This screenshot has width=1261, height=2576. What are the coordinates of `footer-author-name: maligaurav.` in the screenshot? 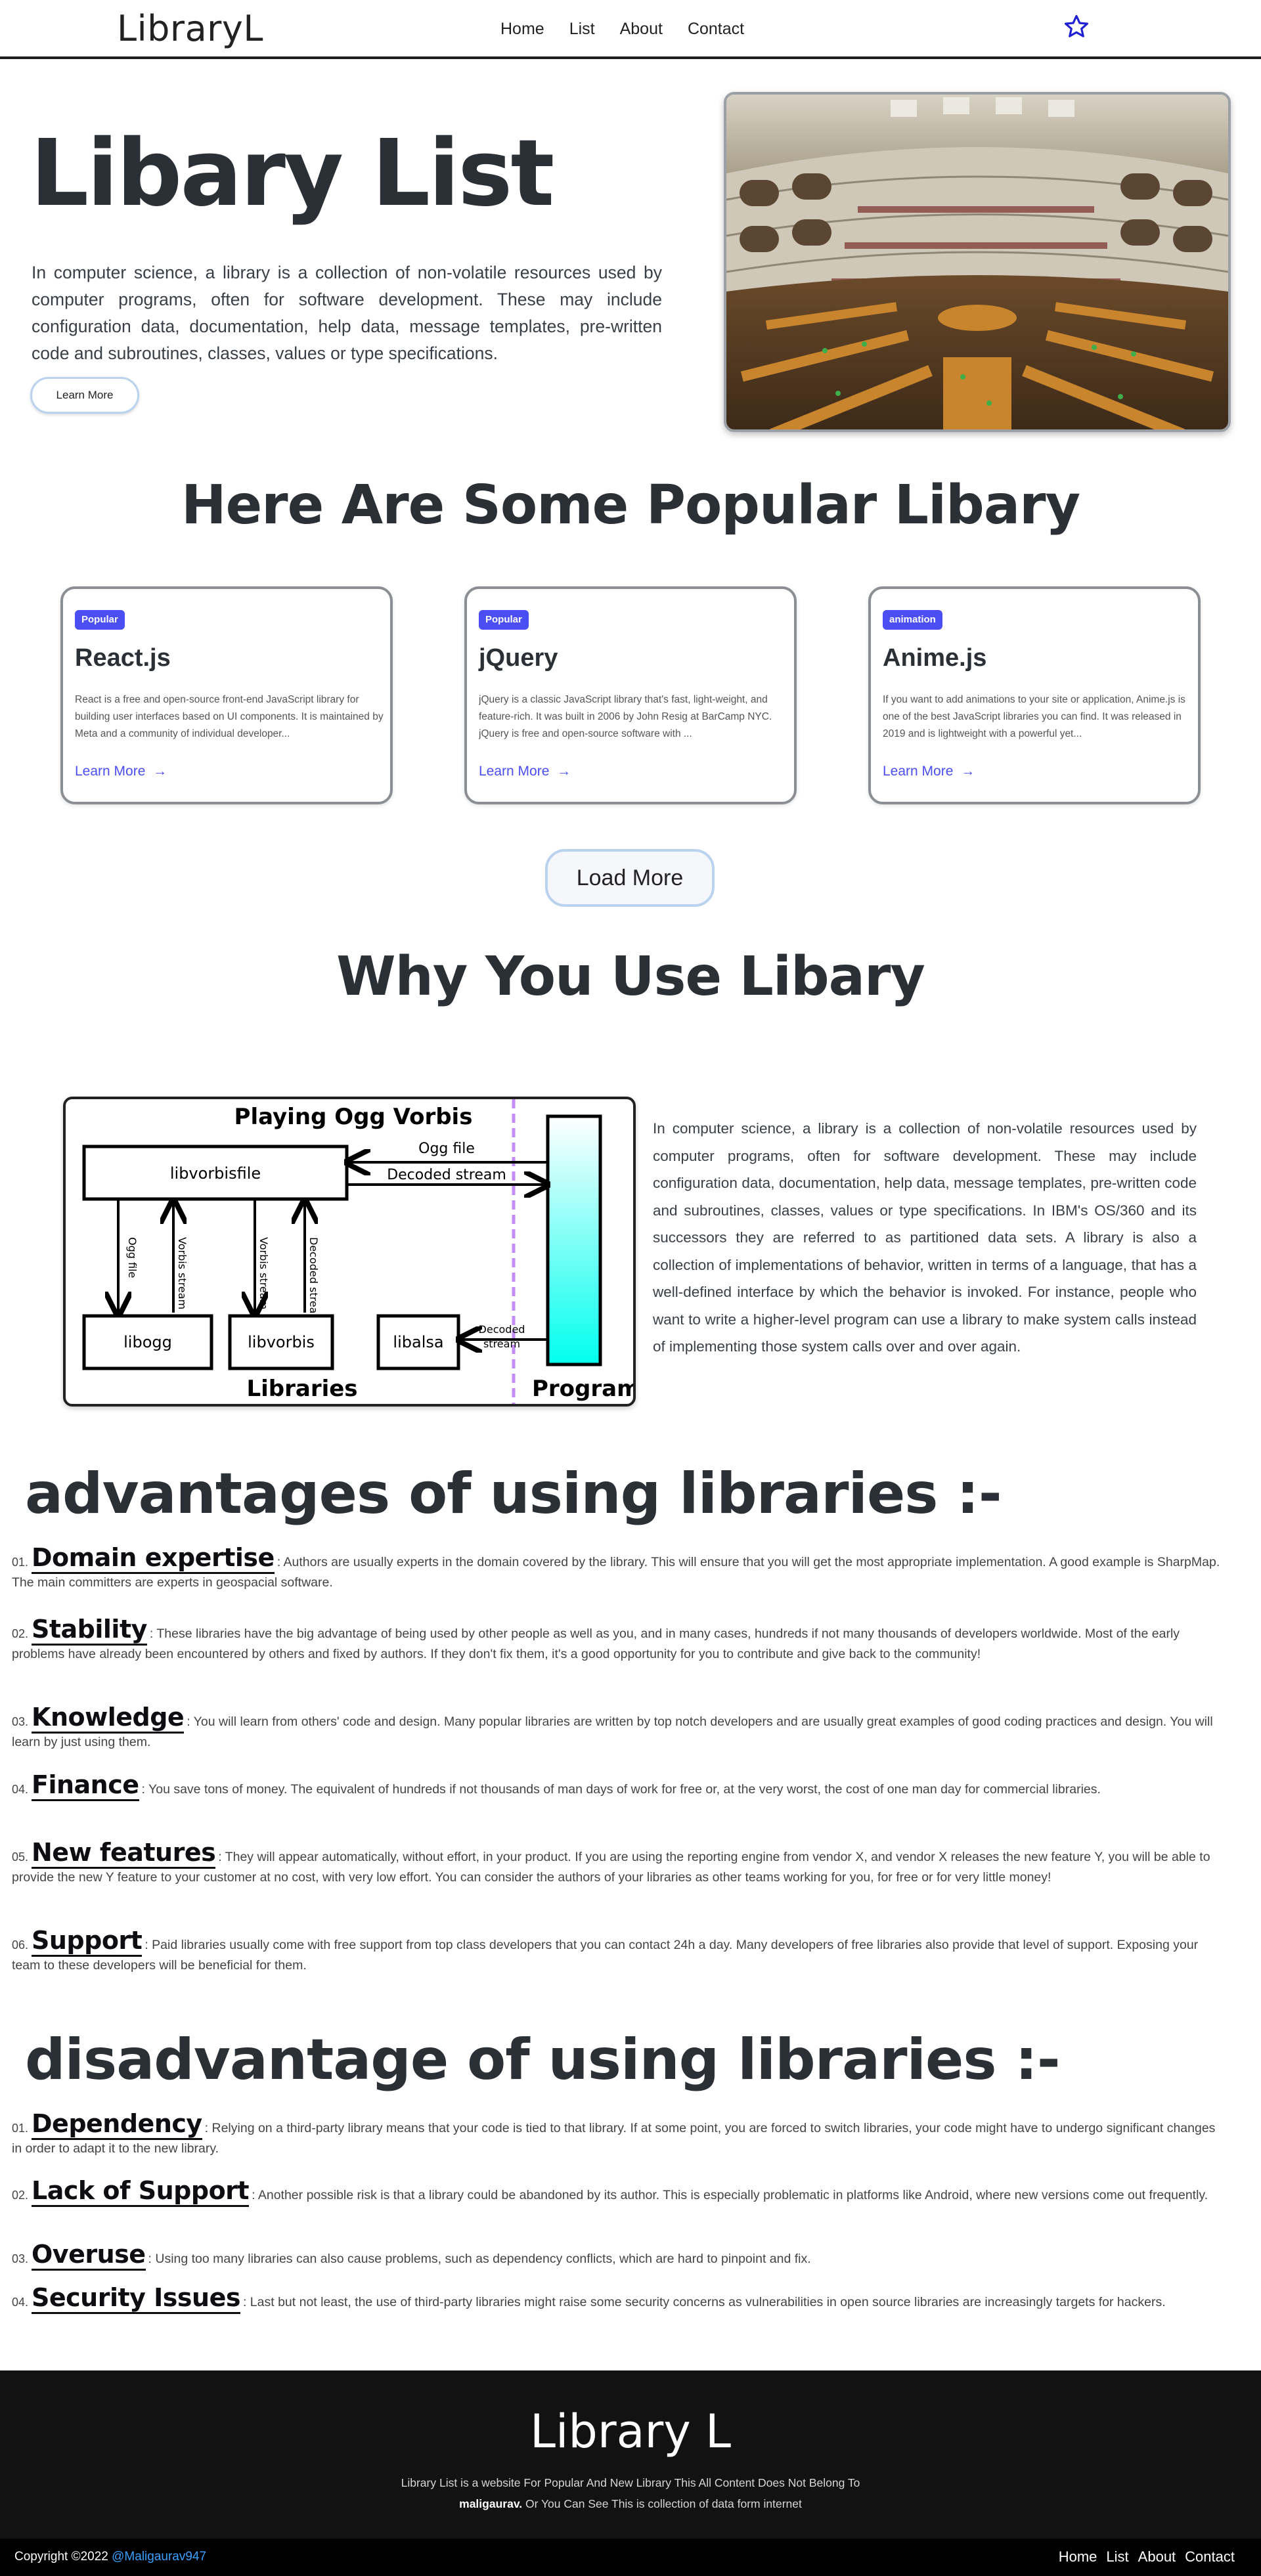 It's located at (491, 2503).